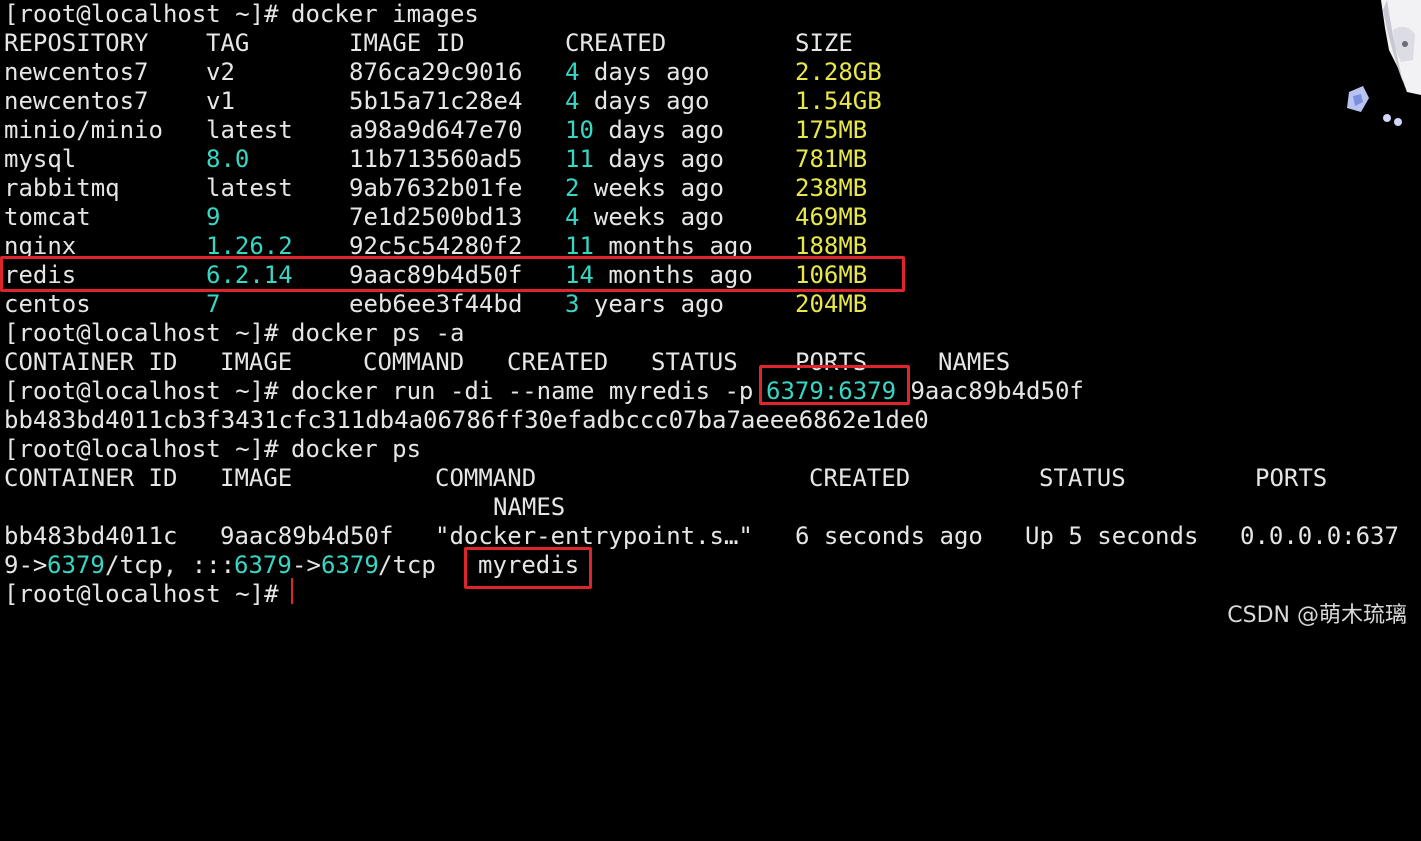 The width and height of the screenshot is (1421, 841). I want to click on highlight-container-name, so click(528, 568).